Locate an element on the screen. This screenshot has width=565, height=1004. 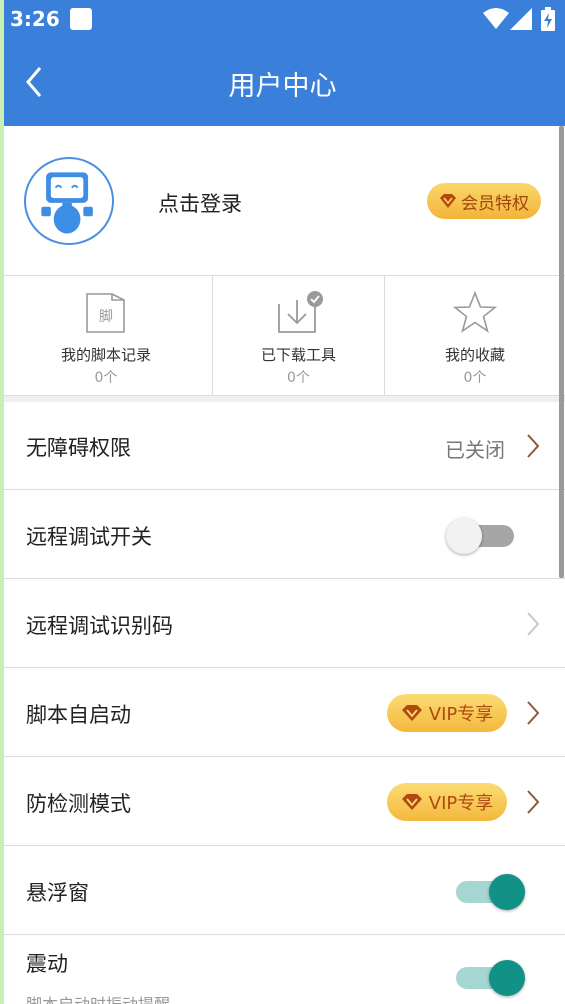
setting-label: 脚本自启动 is located at coordinates (78, 715).